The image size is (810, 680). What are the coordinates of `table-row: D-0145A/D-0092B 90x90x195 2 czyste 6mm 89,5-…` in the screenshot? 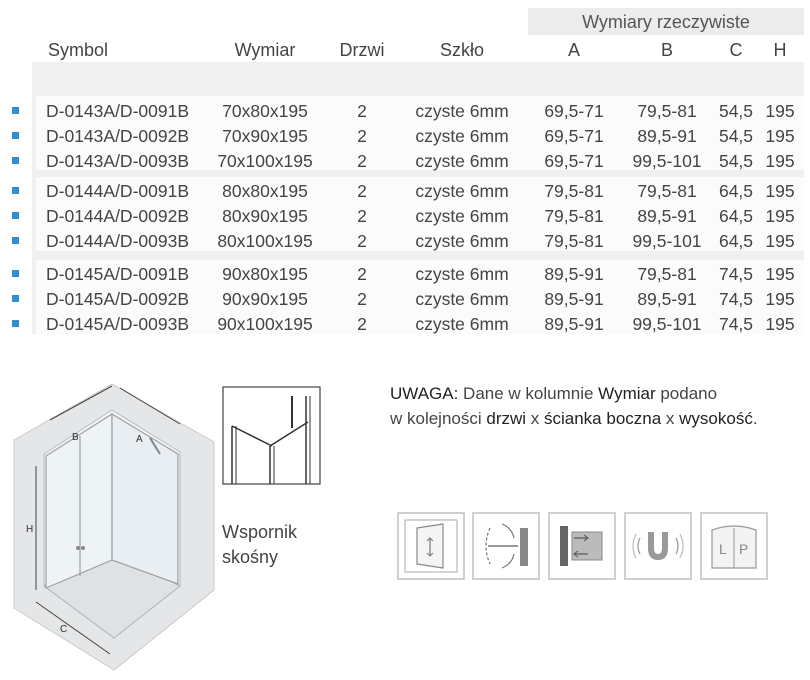 It's located at (405, 299).